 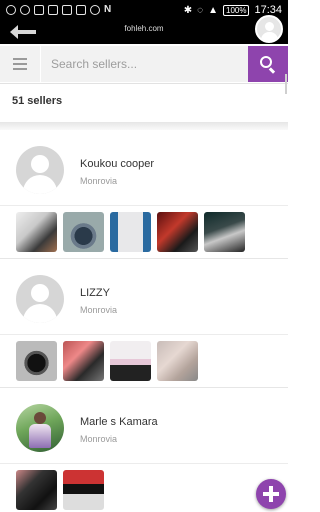 What do you see at coordinates (11, 10) in the screenshot?
I see `person-icon` at bounding box center [11, 10].